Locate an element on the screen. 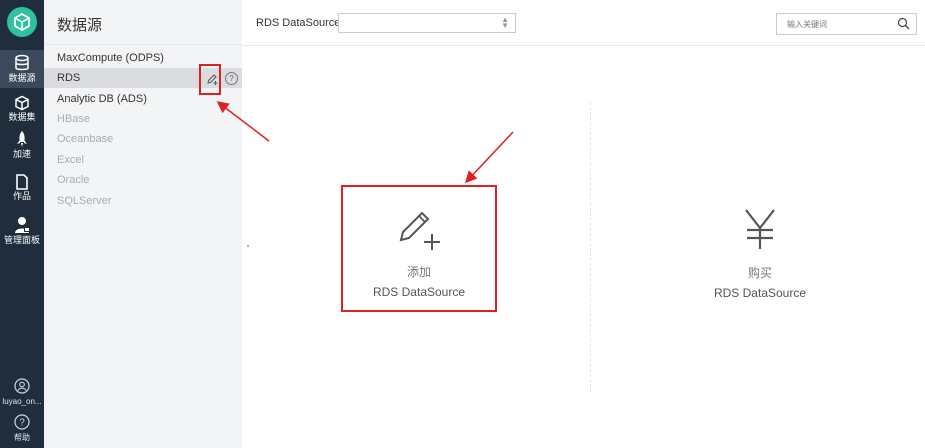 The width and height of the screenshot is (925, 448). admin-user-icon is located at coordinates (22, 225).